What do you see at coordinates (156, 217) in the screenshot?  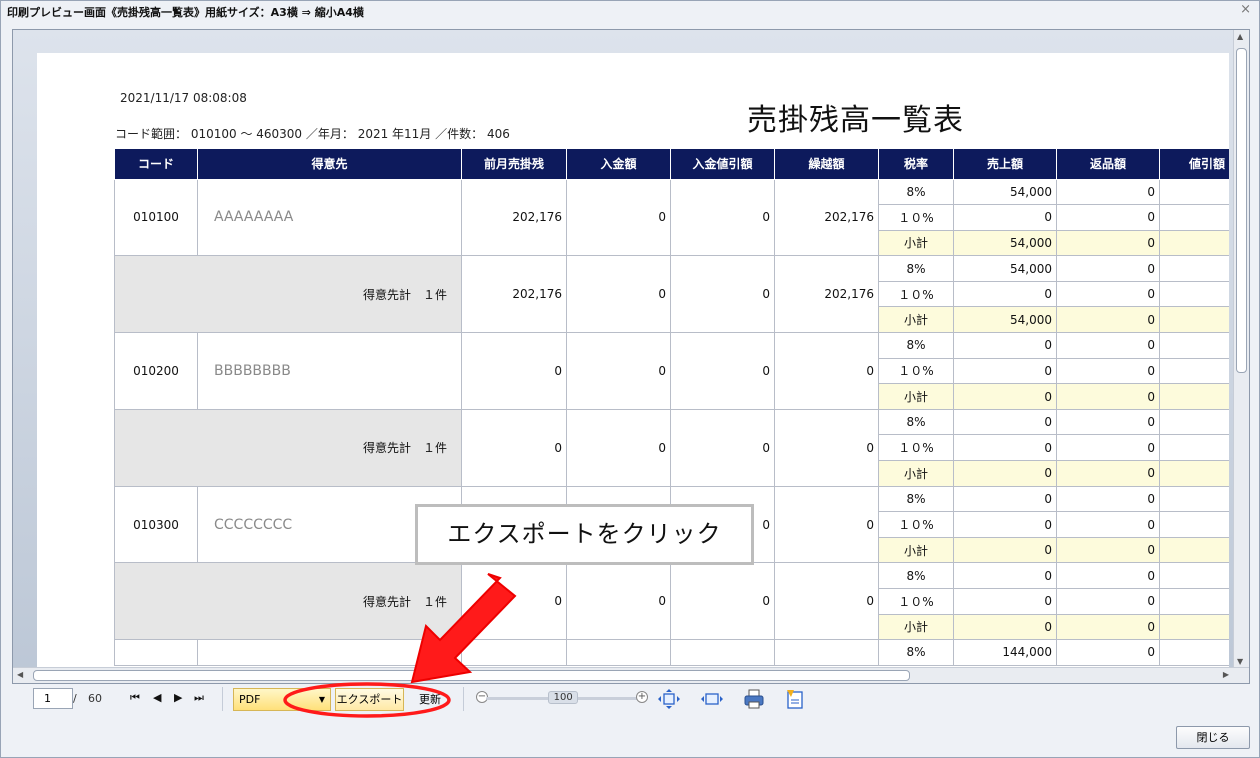 I see `customer-code: 010100` at bounding box center [156, 217].